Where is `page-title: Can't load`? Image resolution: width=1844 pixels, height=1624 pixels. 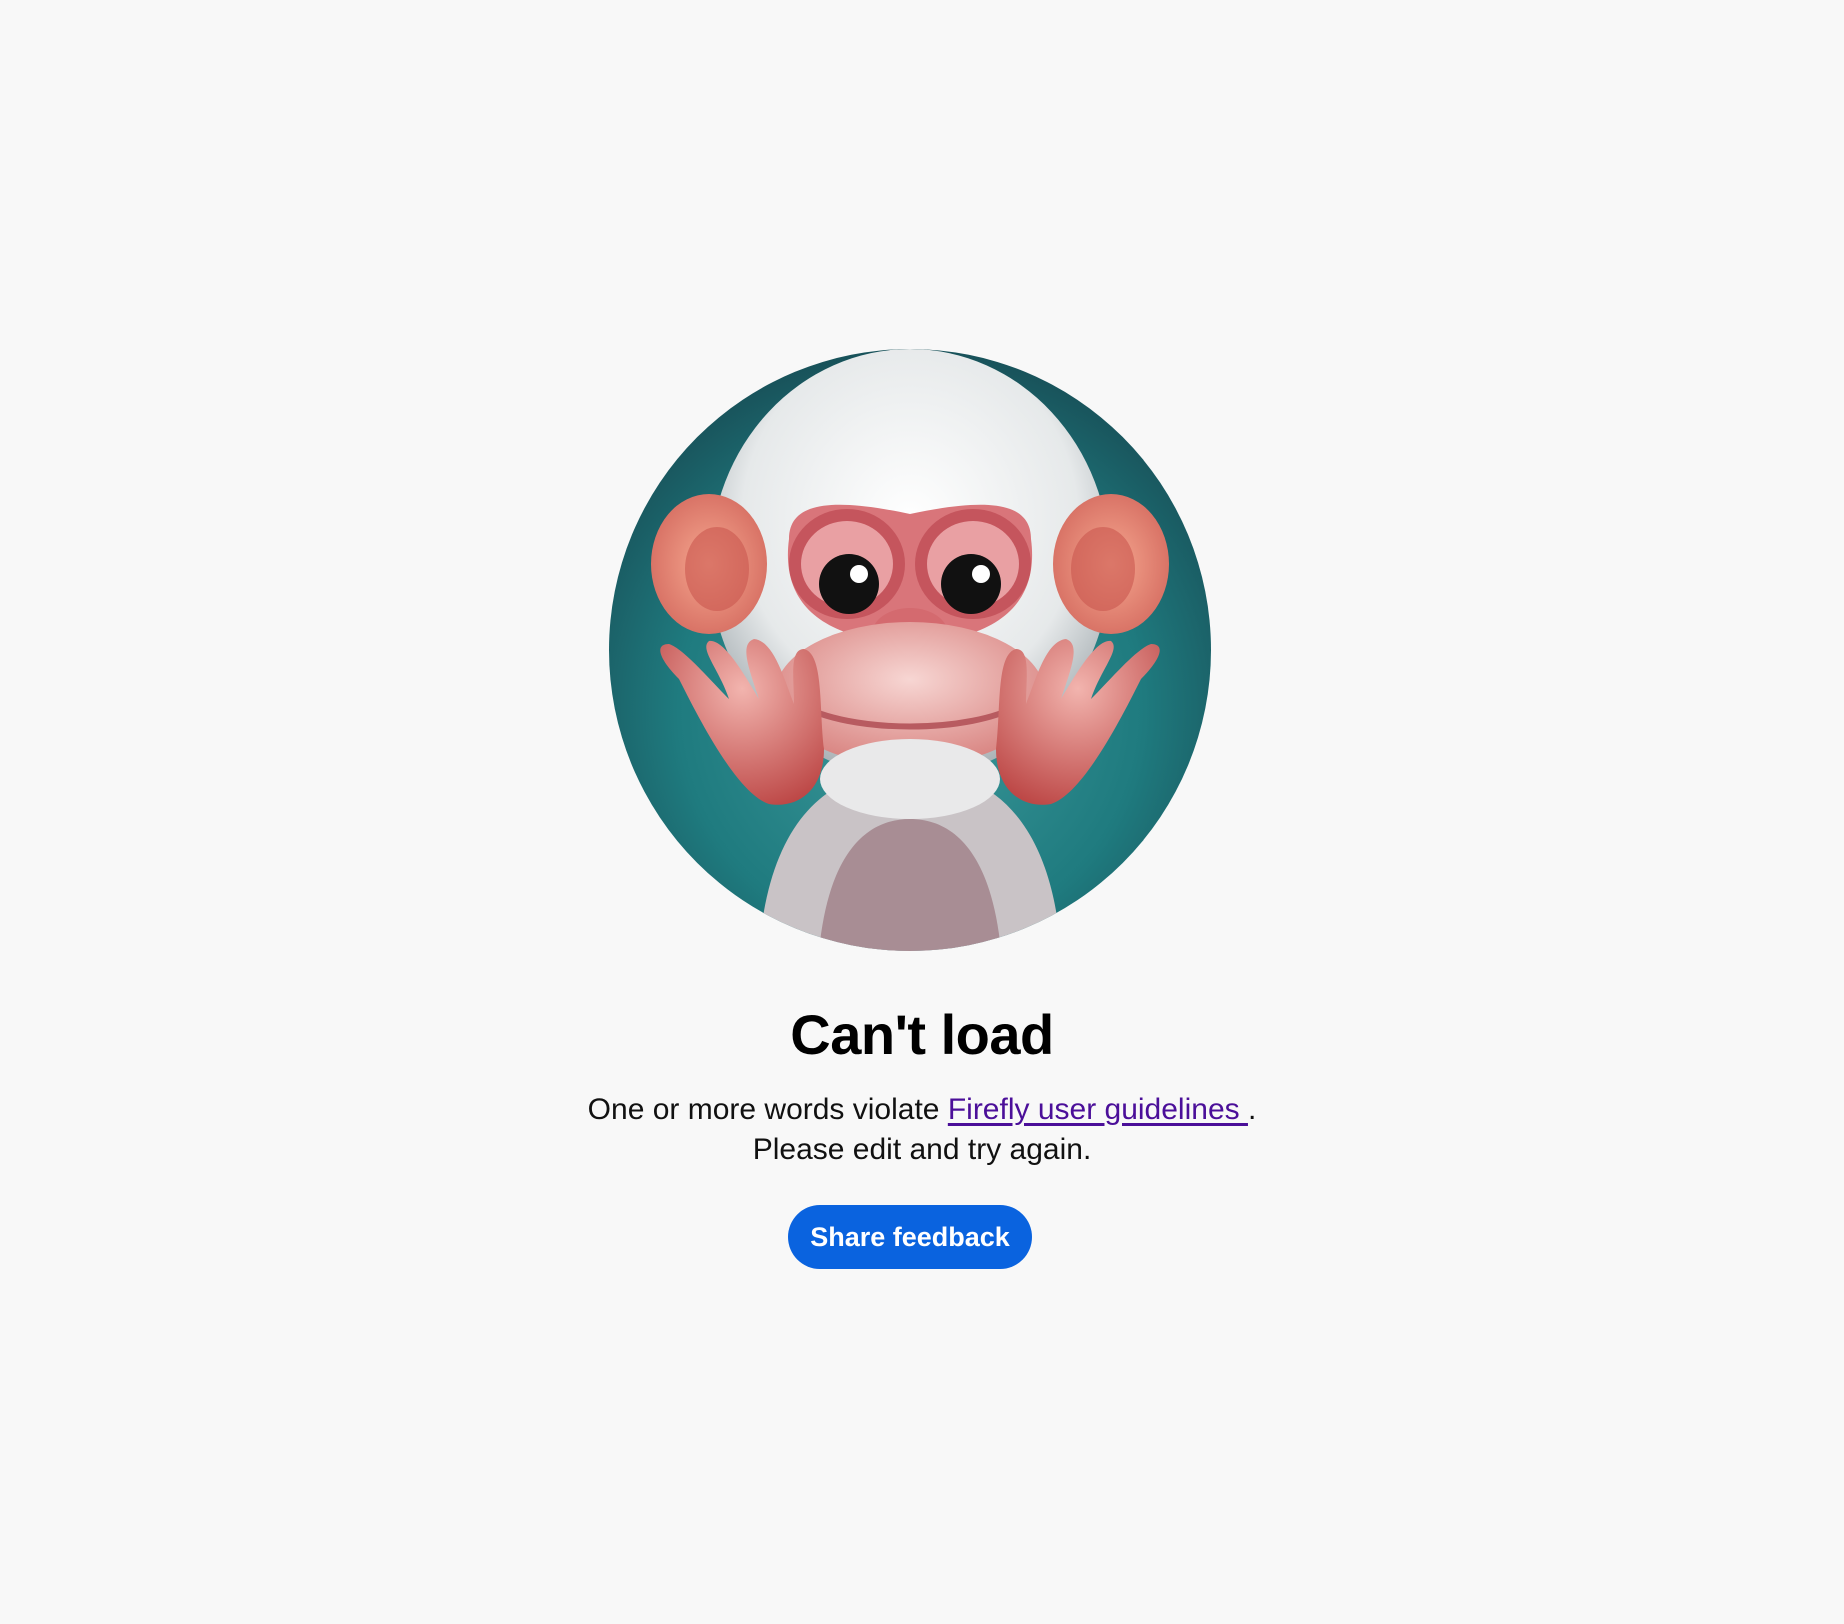 page-title: Can't load is located at coordinates (922, 1034).